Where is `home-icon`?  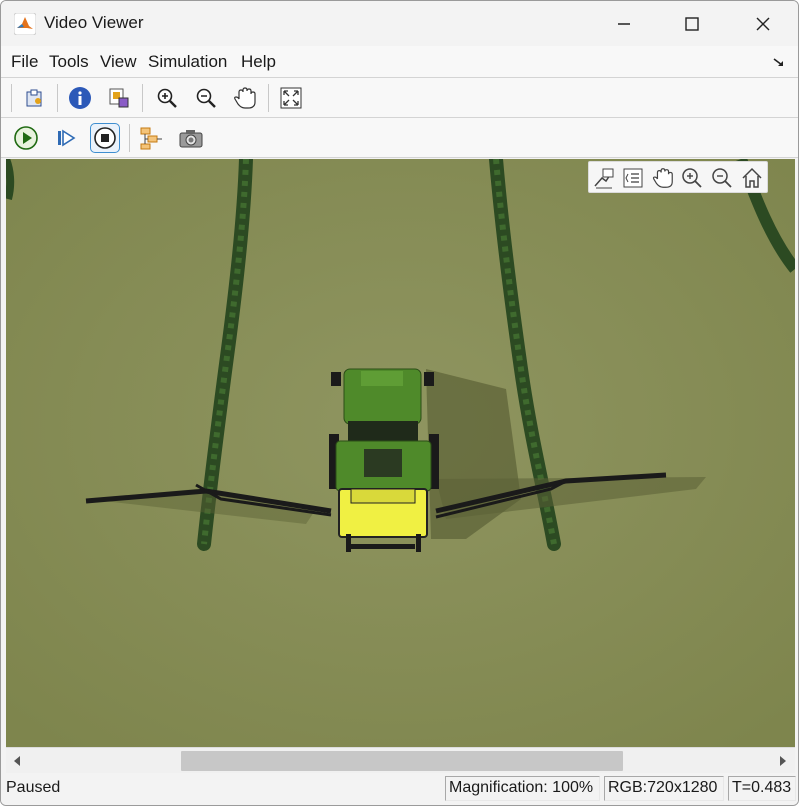 home-icon is located at coordinates (752, 177).